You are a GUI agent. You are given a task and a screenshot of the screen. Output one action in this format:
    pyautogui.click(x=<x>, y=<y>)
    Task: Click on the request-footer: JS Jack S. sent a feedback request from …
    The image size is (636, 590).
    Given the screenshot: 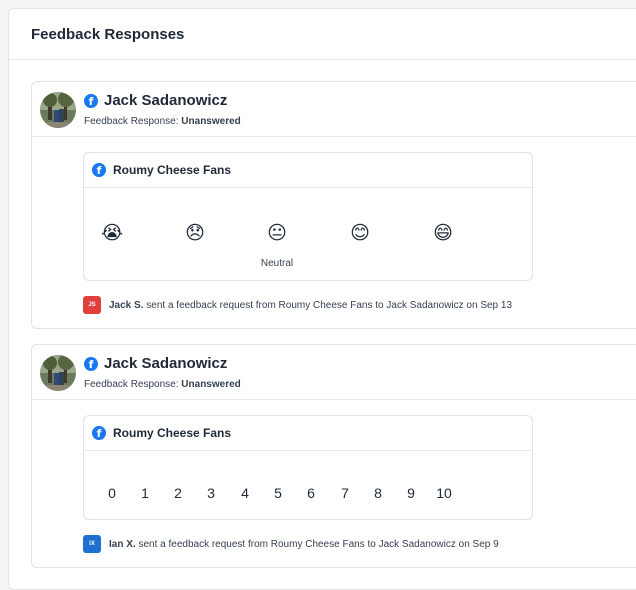 What is the action you would take?
    pyautogui.click(x=297, y=305)
    